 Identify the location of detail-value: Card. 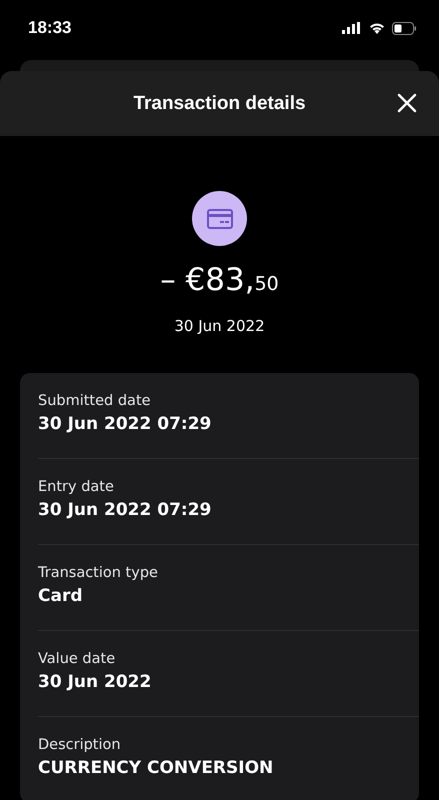
(61, 596).